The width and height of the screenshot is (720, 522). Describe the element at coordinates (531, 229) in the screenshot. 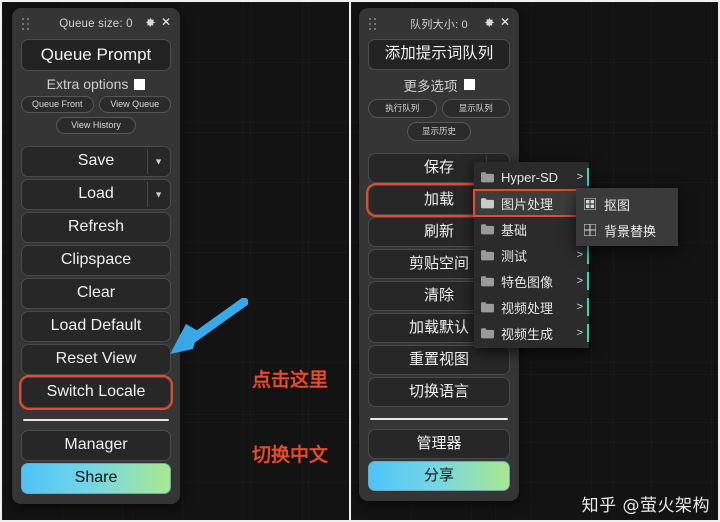

I see `menu-item-basics: 基础 >` at that location.